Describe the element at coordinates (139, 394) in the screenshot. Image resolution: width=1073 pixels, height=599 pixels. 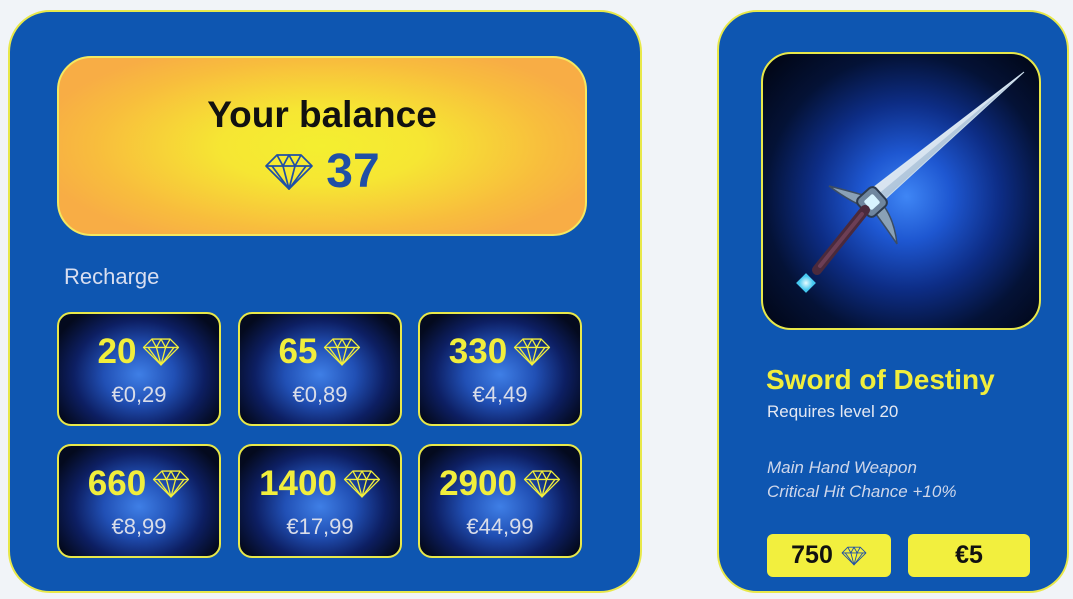
I see `pack-price: €0,29` at that location.